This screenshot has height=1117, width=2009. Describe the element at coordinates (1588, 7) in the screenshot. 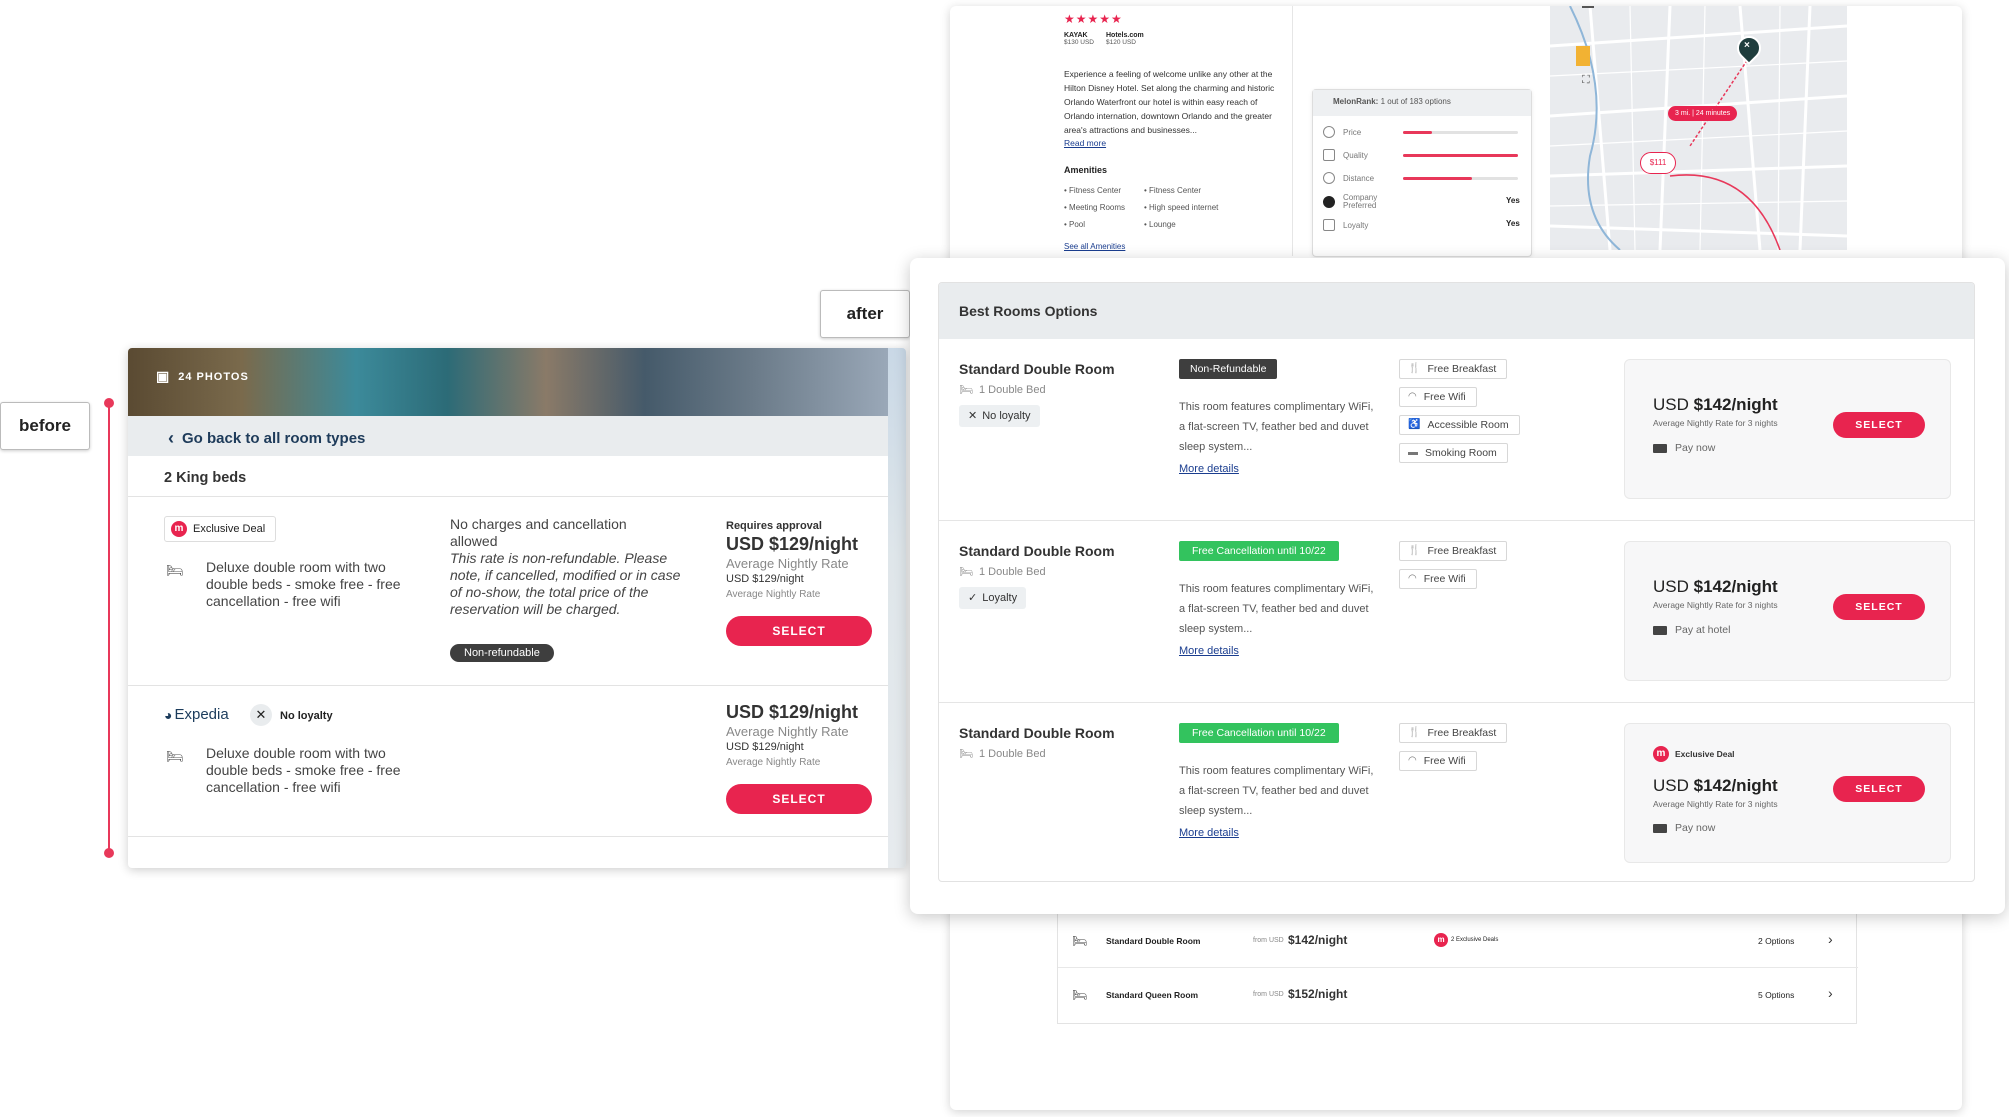

I see `zoom-out-icon` at that location.